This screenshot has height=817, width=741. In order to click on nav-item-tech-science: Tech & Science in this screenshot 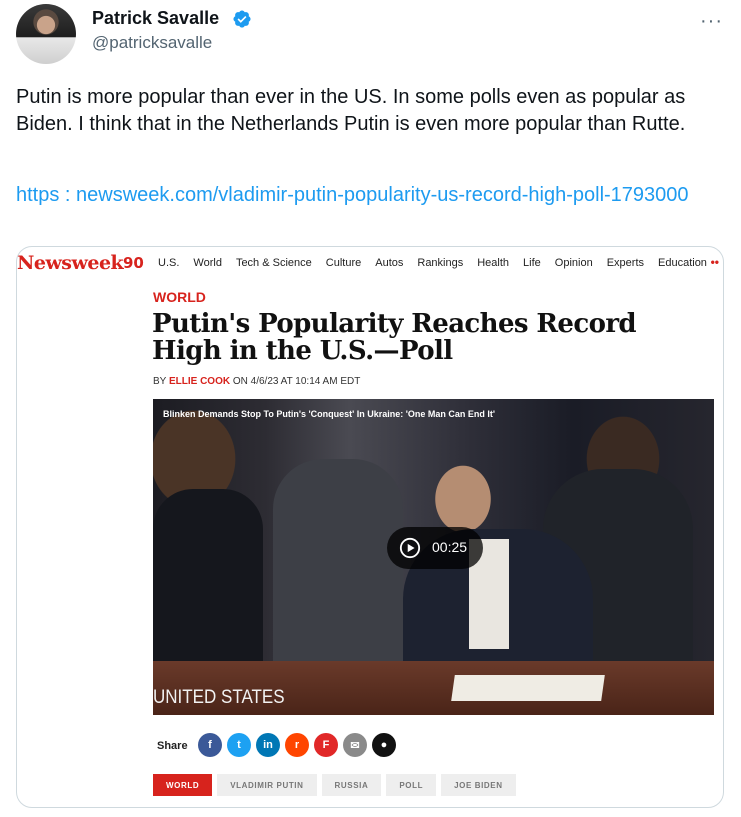, I will do `click(273, 263)`.